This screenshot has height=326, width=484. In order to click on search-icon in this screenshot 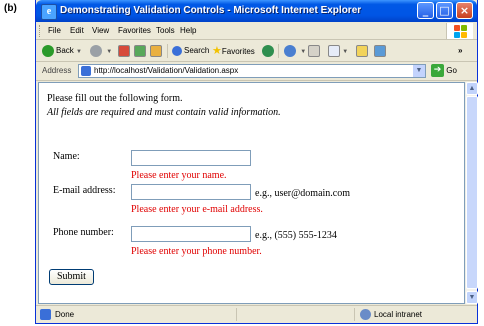, I will do `click(177, 50)`.